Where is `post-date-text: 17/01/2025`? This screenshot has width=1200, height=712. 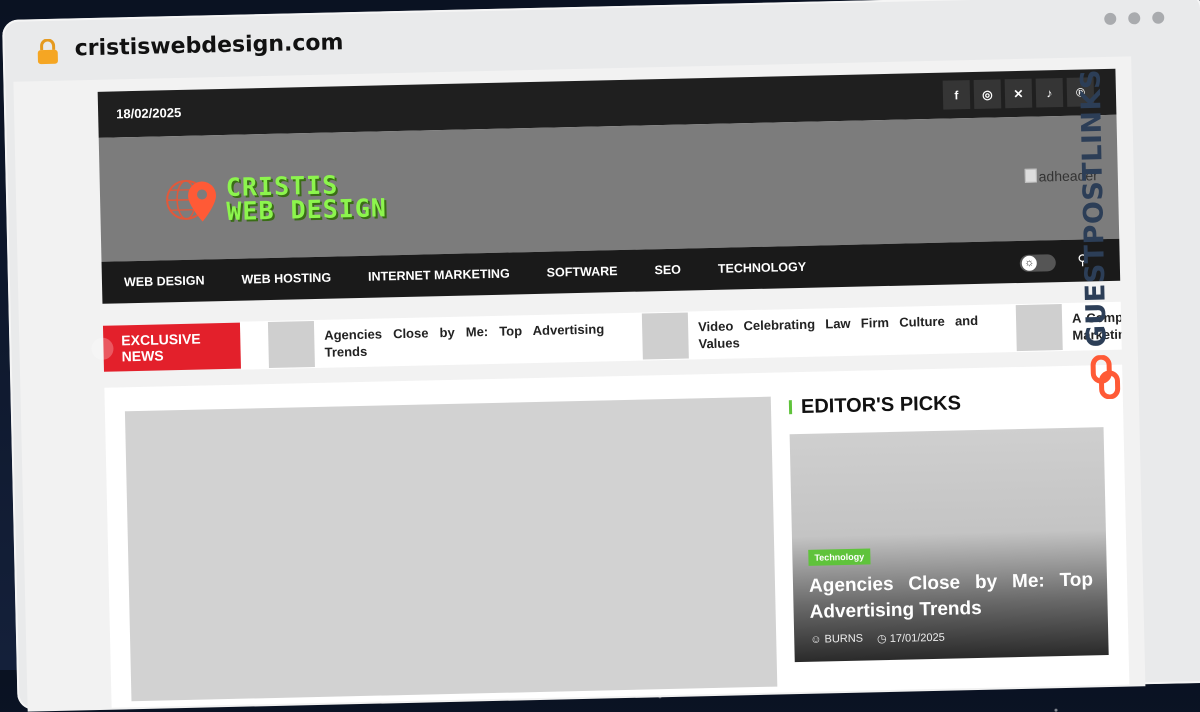 post-date-text: 17/01/2025 is located at coordinates (917, 638).